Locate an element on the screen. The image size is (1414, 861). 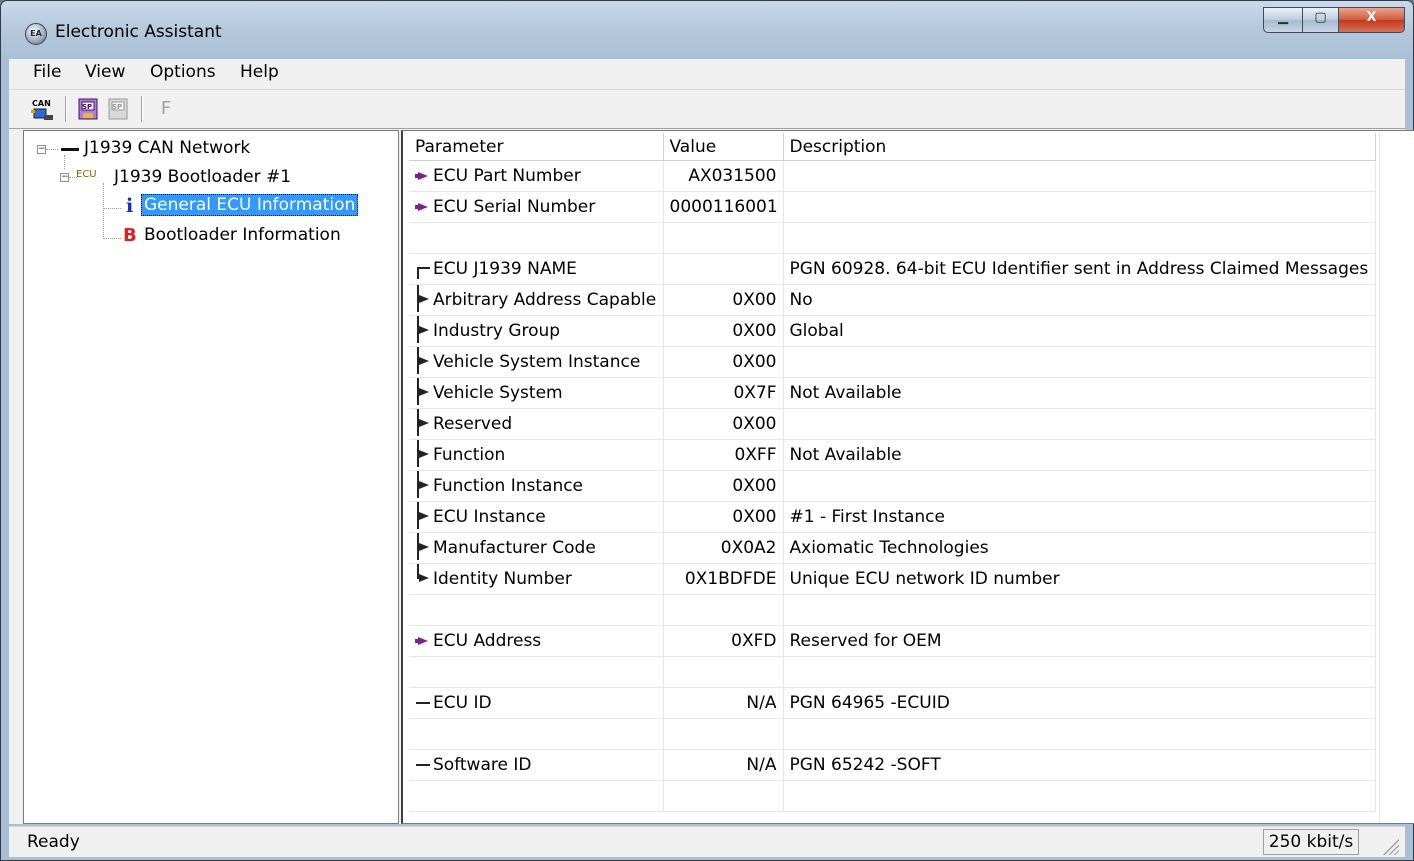
parameter-cell: Arbitrary Address Capable is located at coordinates (536, 300).